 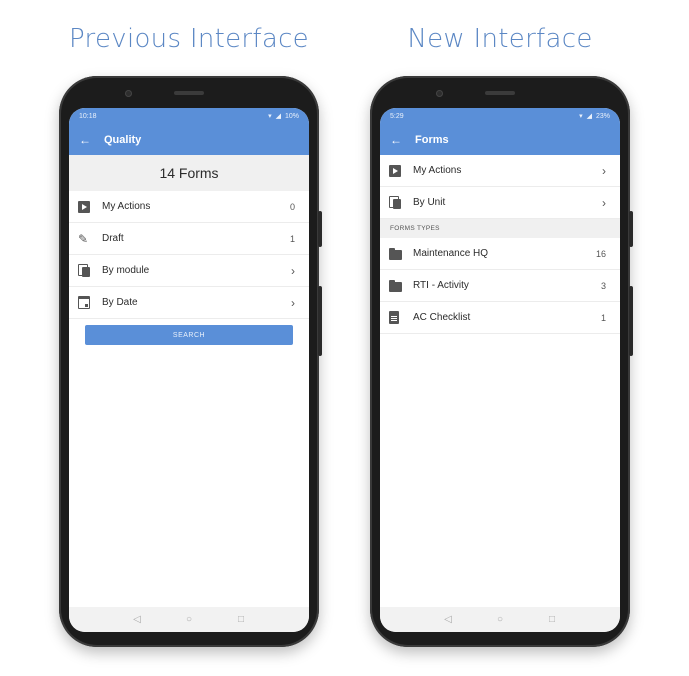 I want to click on previous-interface-caption: Previous Interface, so click(x=189, y=39).